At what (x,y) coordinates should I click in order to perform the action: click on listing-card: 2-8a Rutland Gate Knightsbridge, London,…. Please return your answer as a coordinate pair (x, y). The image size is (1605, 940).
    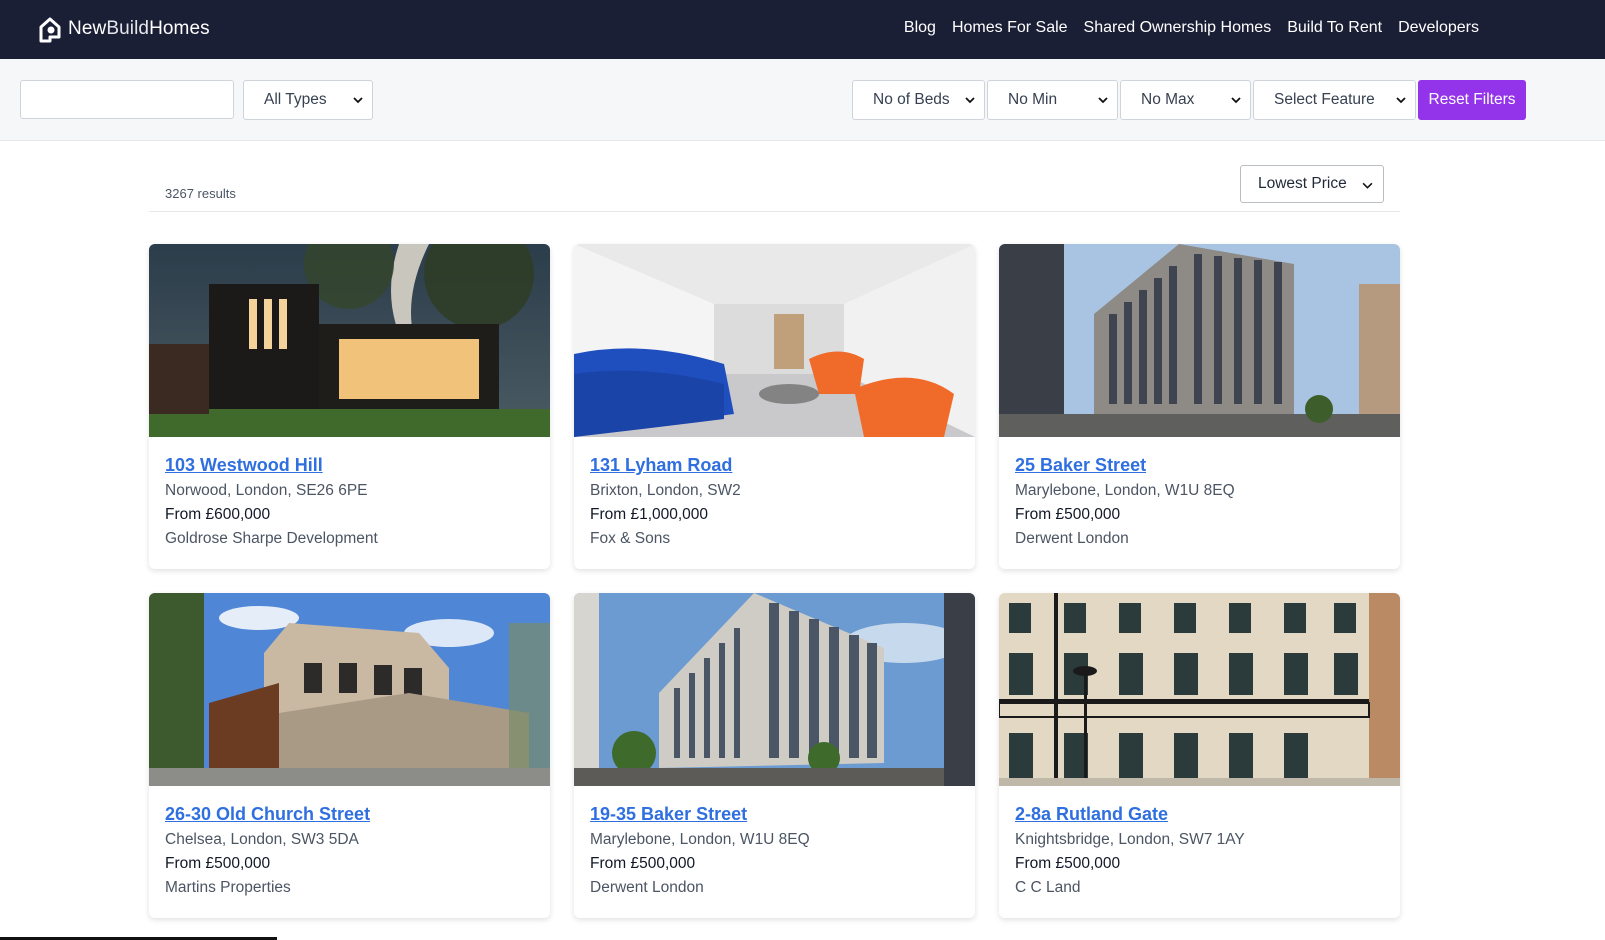
    Looking at the image, I should click on (1199, 755).